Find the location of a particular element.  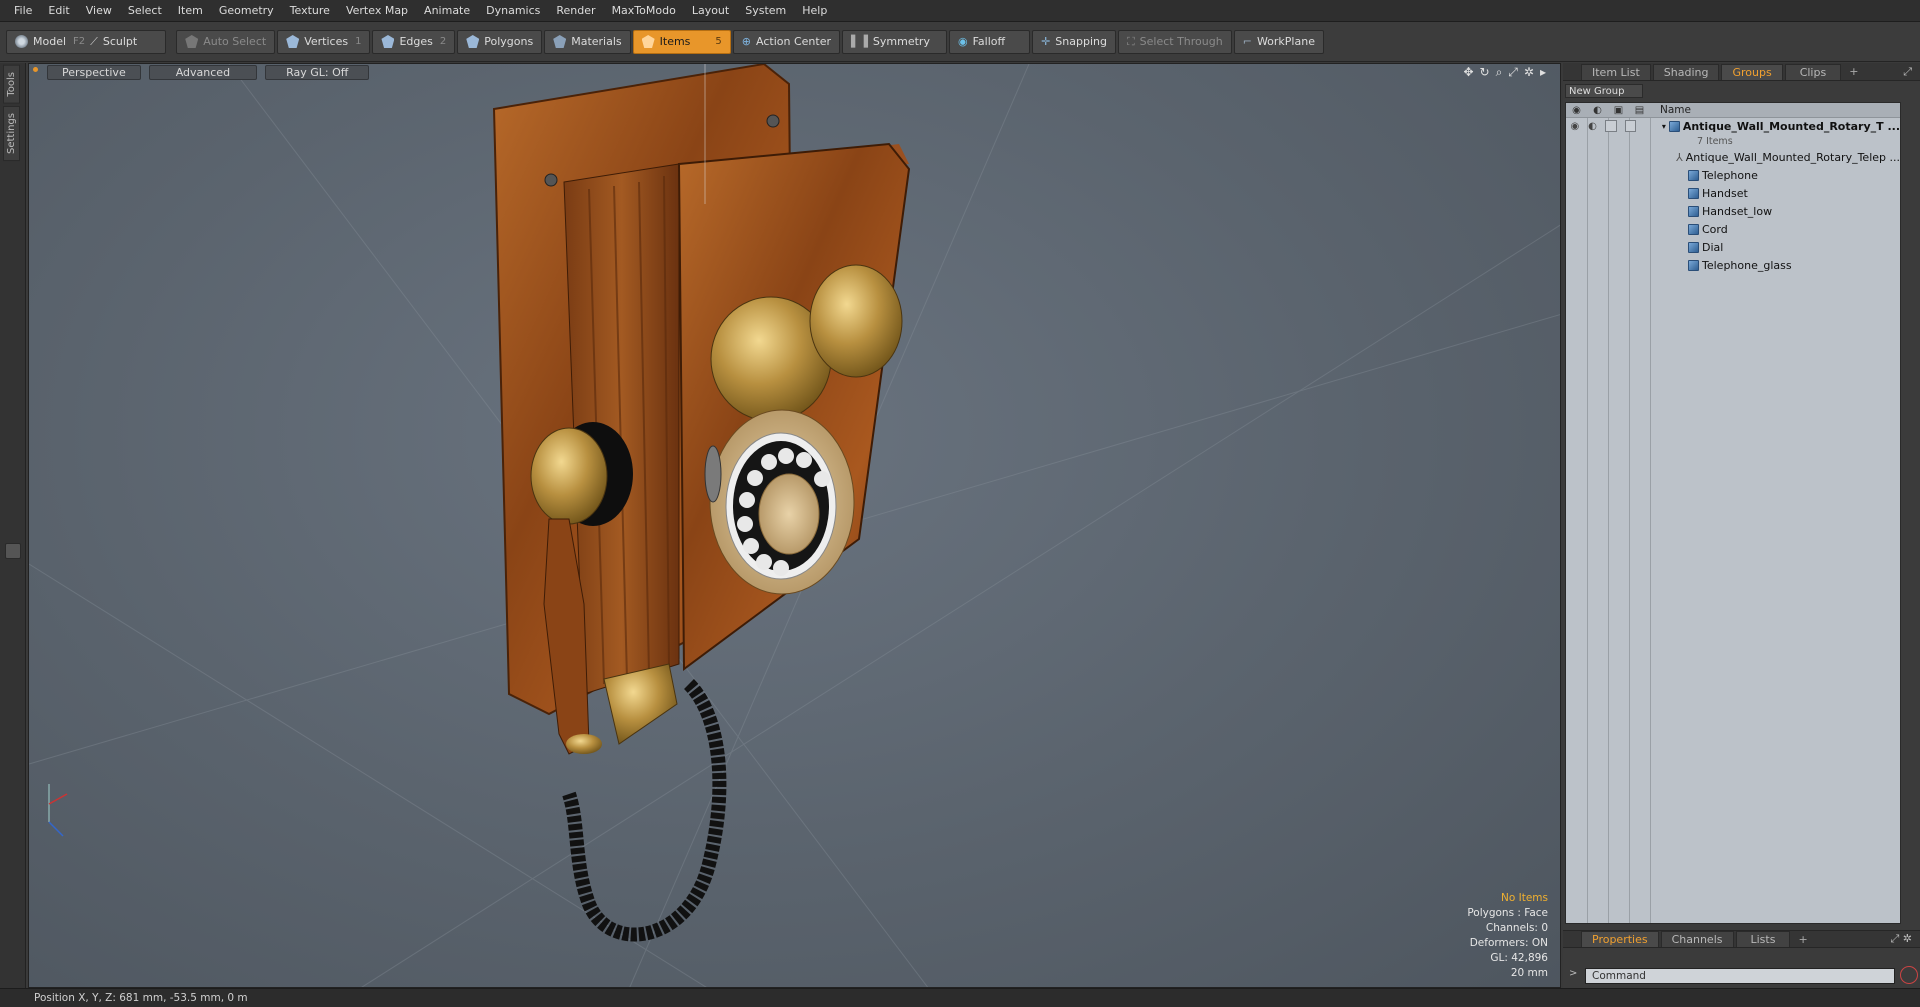

gear-icon: ⤢ ✲ is located at coordinates (1901, 939).